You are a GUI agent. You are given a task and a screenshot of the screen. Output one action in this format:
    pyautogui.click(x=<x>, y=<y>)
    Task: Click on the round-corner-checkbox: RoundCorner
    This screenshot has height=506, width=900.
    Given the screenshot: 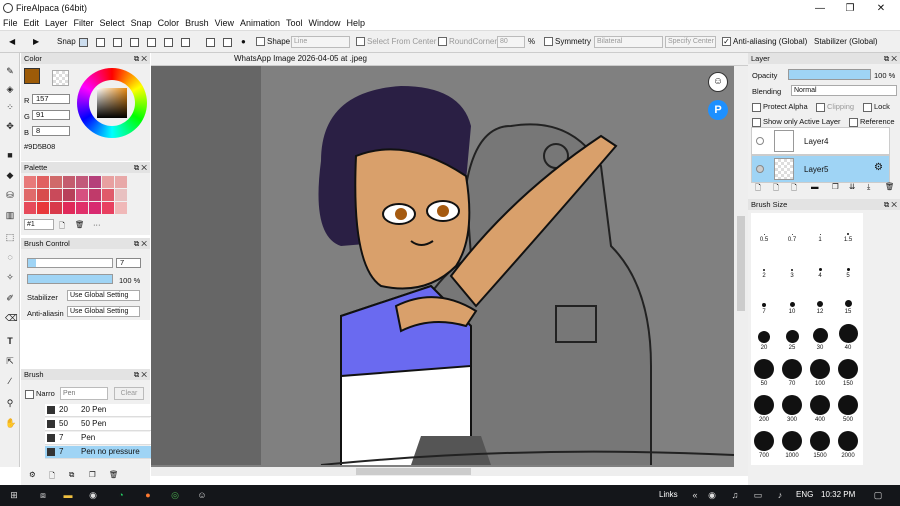 What is the action you would take?
    pyautogui.click(x=467, y=42)
    